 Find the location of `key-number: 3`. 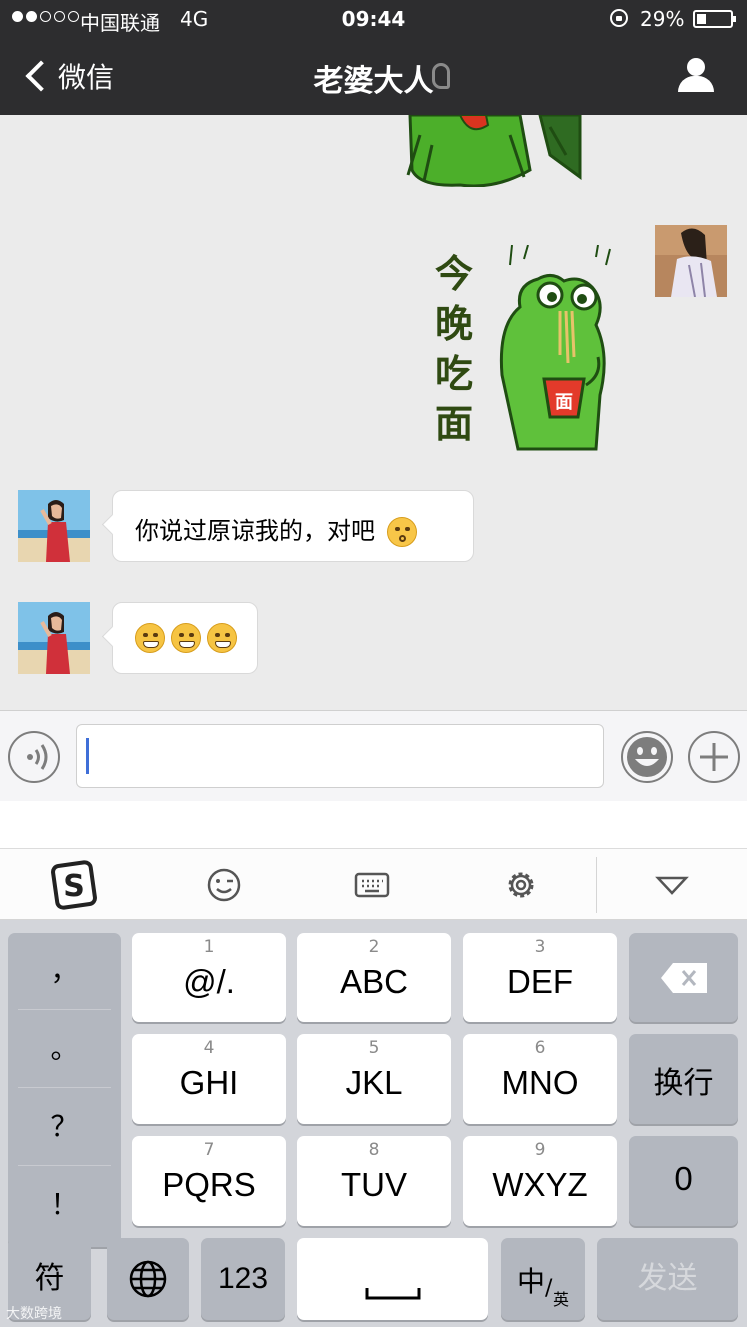

key-number: 3 is located at coordinates (540, 947).